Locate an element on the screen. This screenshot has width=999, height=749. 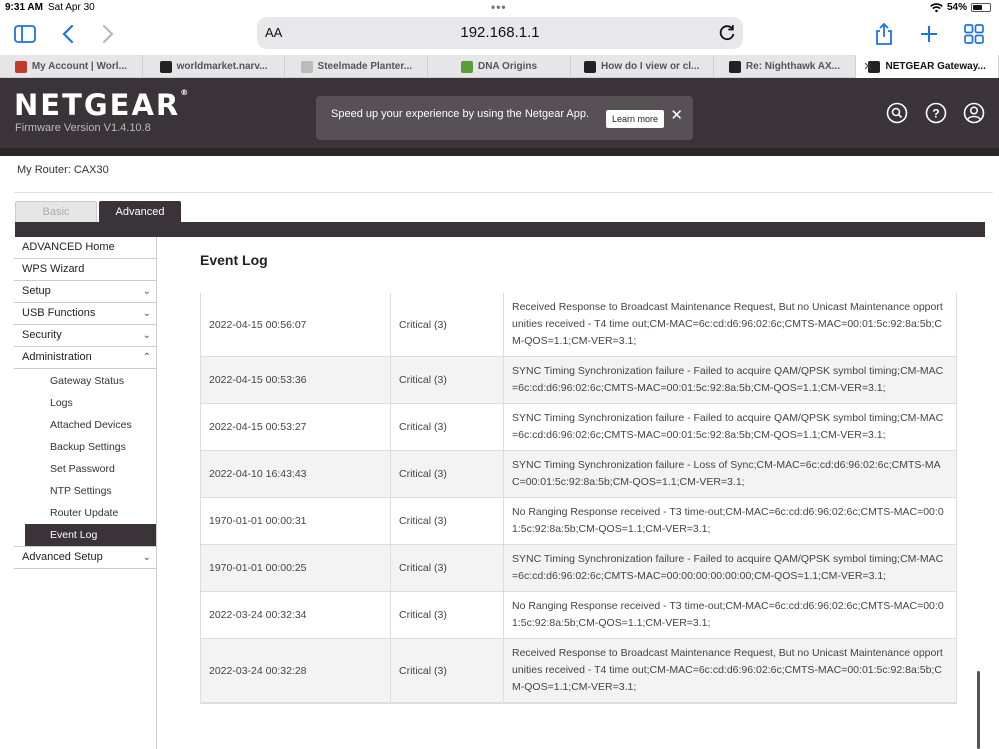
sidebar-item: Security ⌄ is located at coordinates (85, 336).